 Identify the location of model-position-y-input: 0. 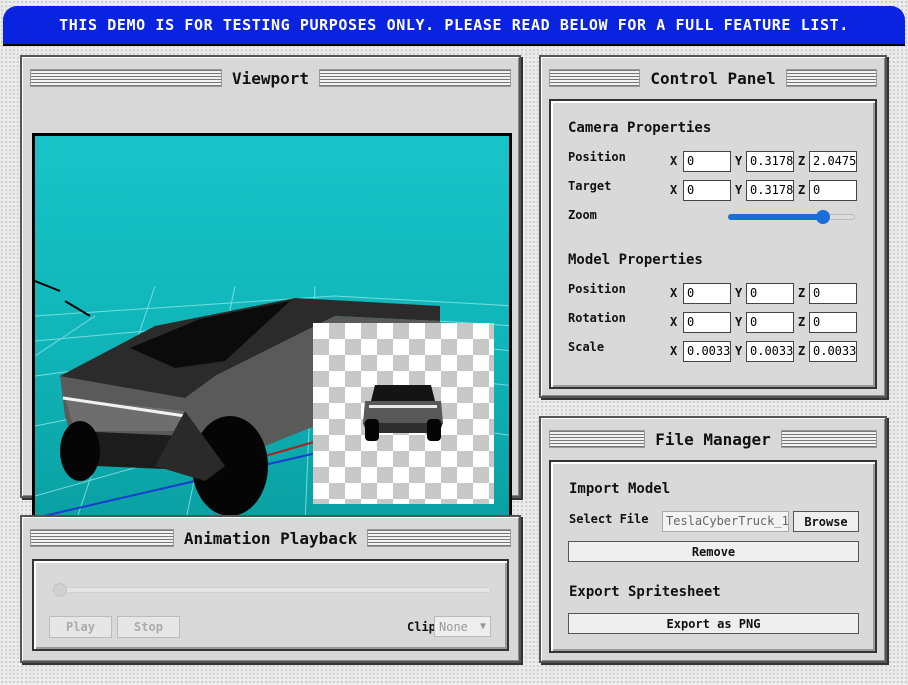
(770, 293).